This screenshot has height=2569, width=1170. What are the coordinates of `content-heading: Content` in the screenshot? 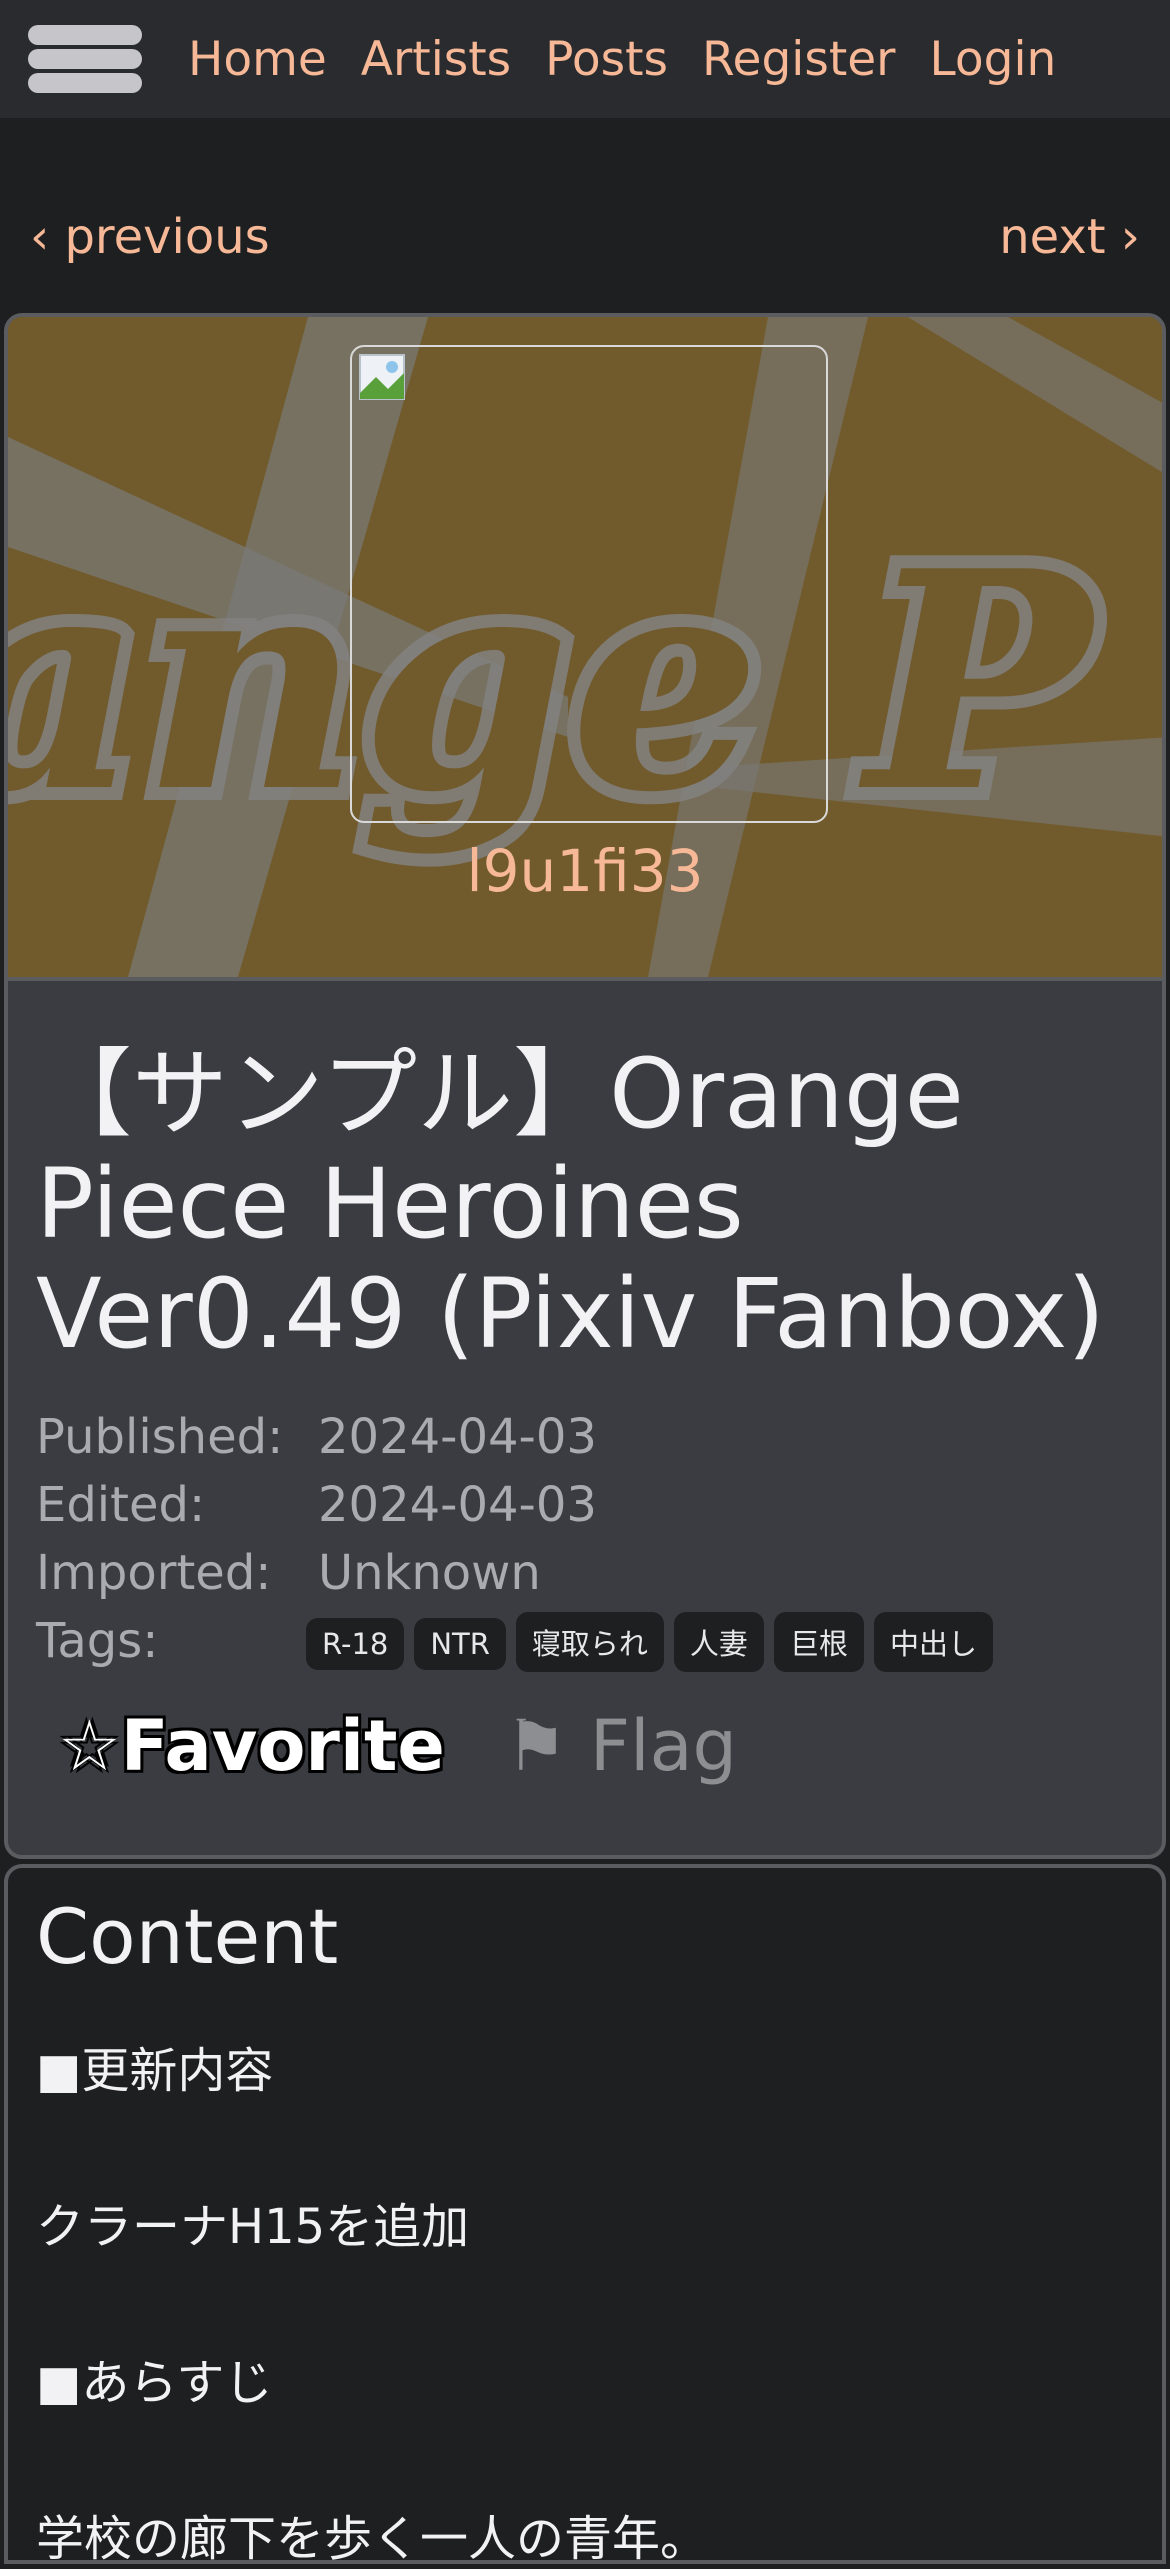 It's located at (187, 1936).